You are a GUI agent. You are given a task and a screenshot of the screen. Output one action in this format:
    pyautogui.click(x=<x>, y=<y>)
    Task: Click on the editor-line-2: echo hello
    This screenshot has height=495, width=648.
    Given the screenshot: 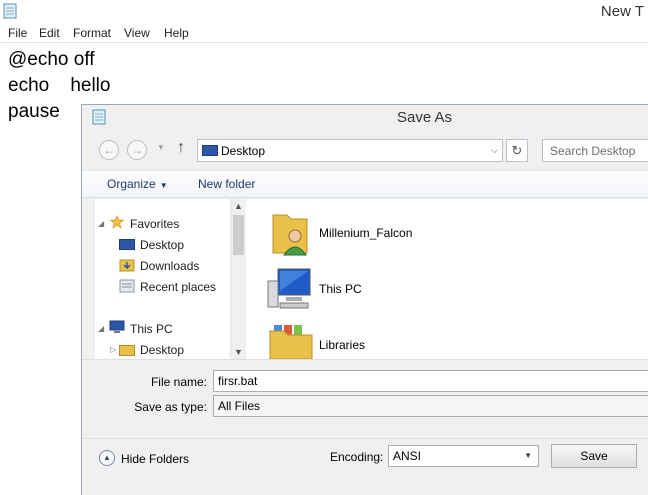 What is the action you would take?
    pyautogui.click(x=59, y=85)
    